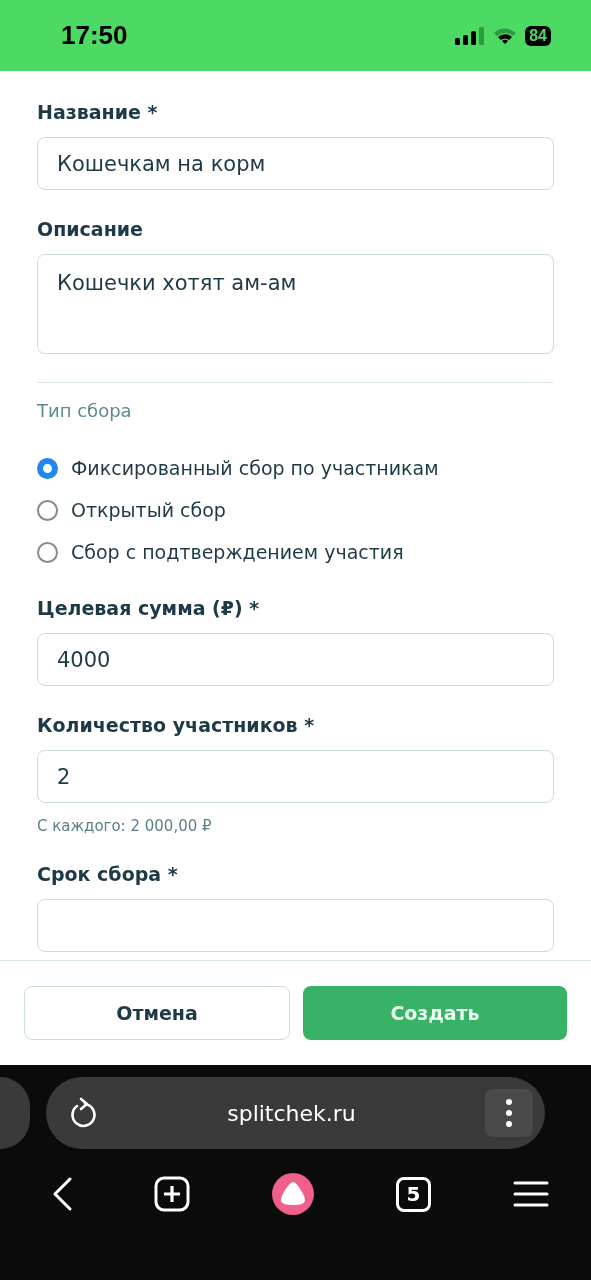 This screenshot has height=1280, width=591. What do you see at coordinates (94, 35) in the screenshot?
I see `status-time: 17:50` at bounding box center [94, 35].